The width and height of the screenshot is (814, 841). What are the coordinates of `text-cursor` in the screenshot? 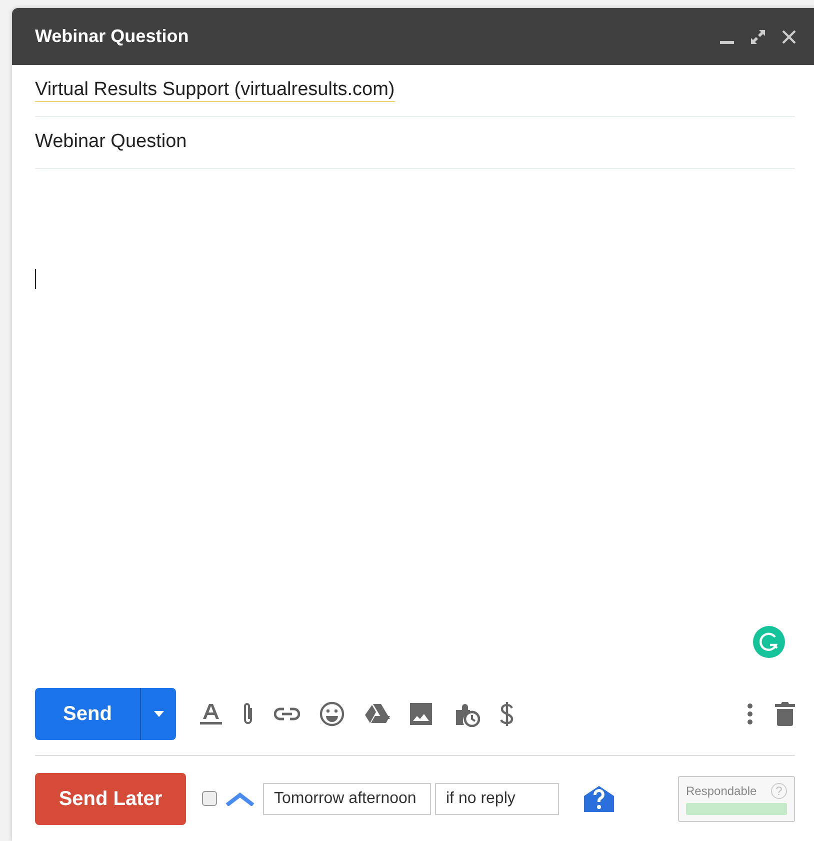 It's located at (35, 279).